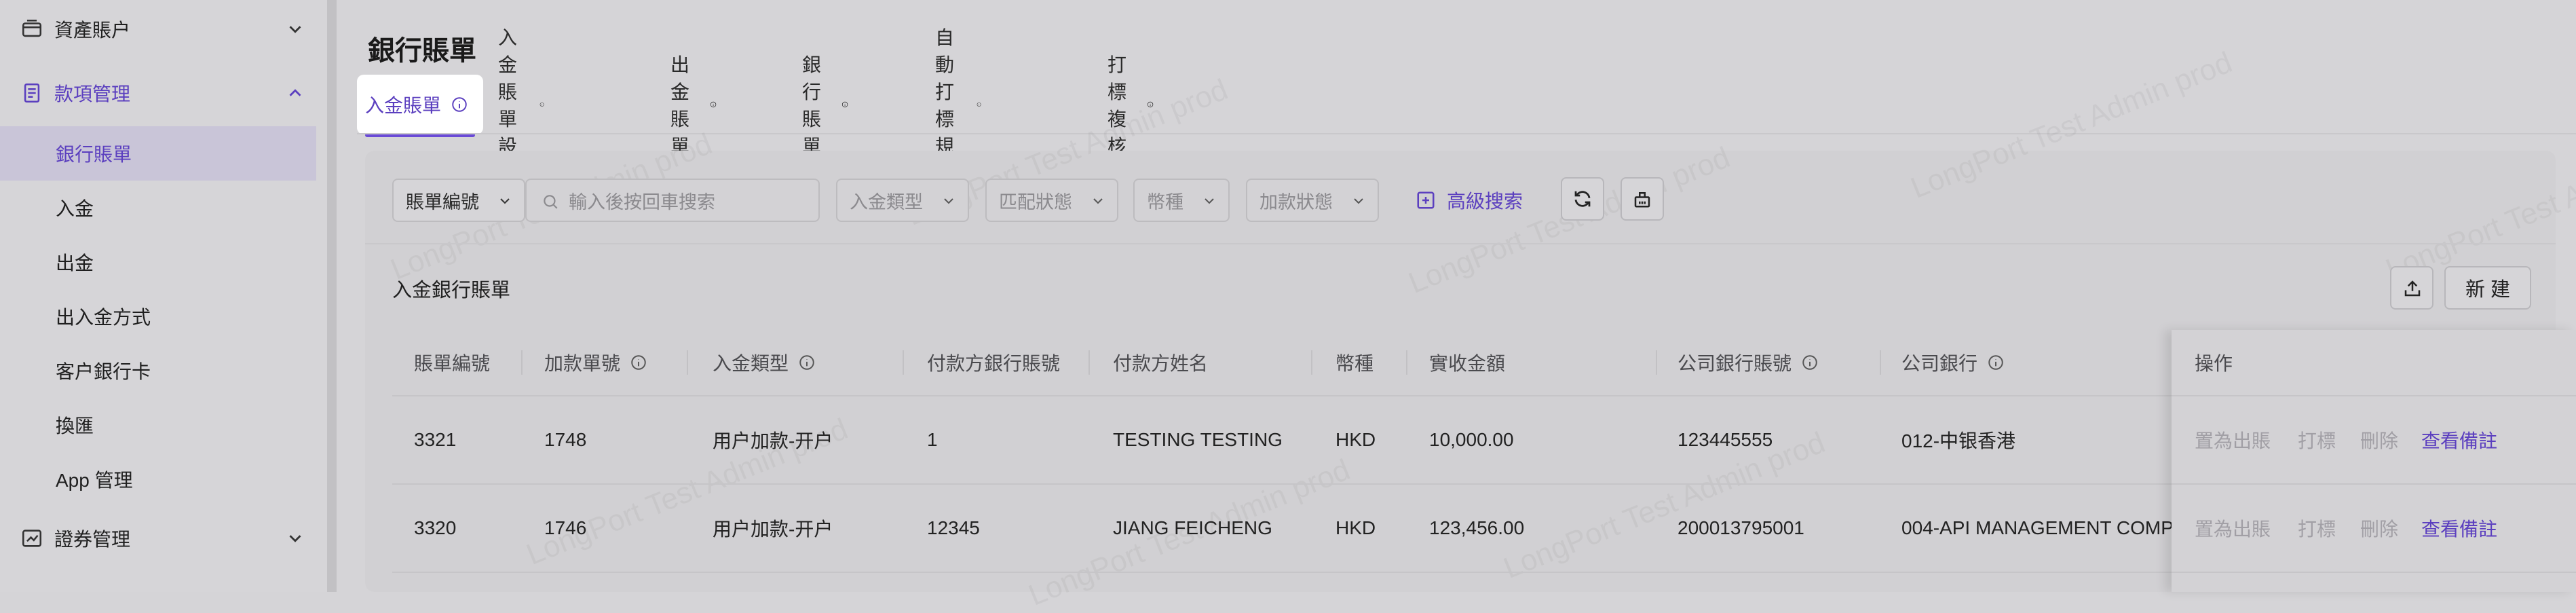  What do you see at coordinates (1165, 201) in the screenshot?
I see `select-placeholder: 幣種` at bounding box center [1165, 201].